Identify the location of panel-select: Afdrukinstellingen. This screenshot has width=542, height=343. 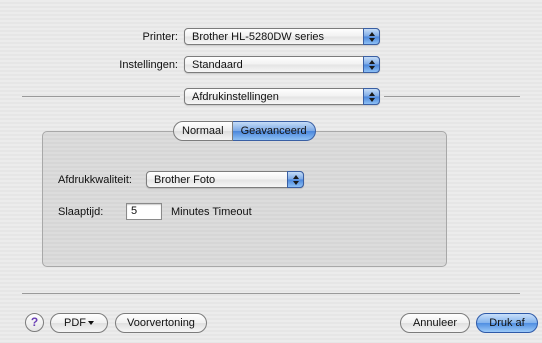
(282, 96).